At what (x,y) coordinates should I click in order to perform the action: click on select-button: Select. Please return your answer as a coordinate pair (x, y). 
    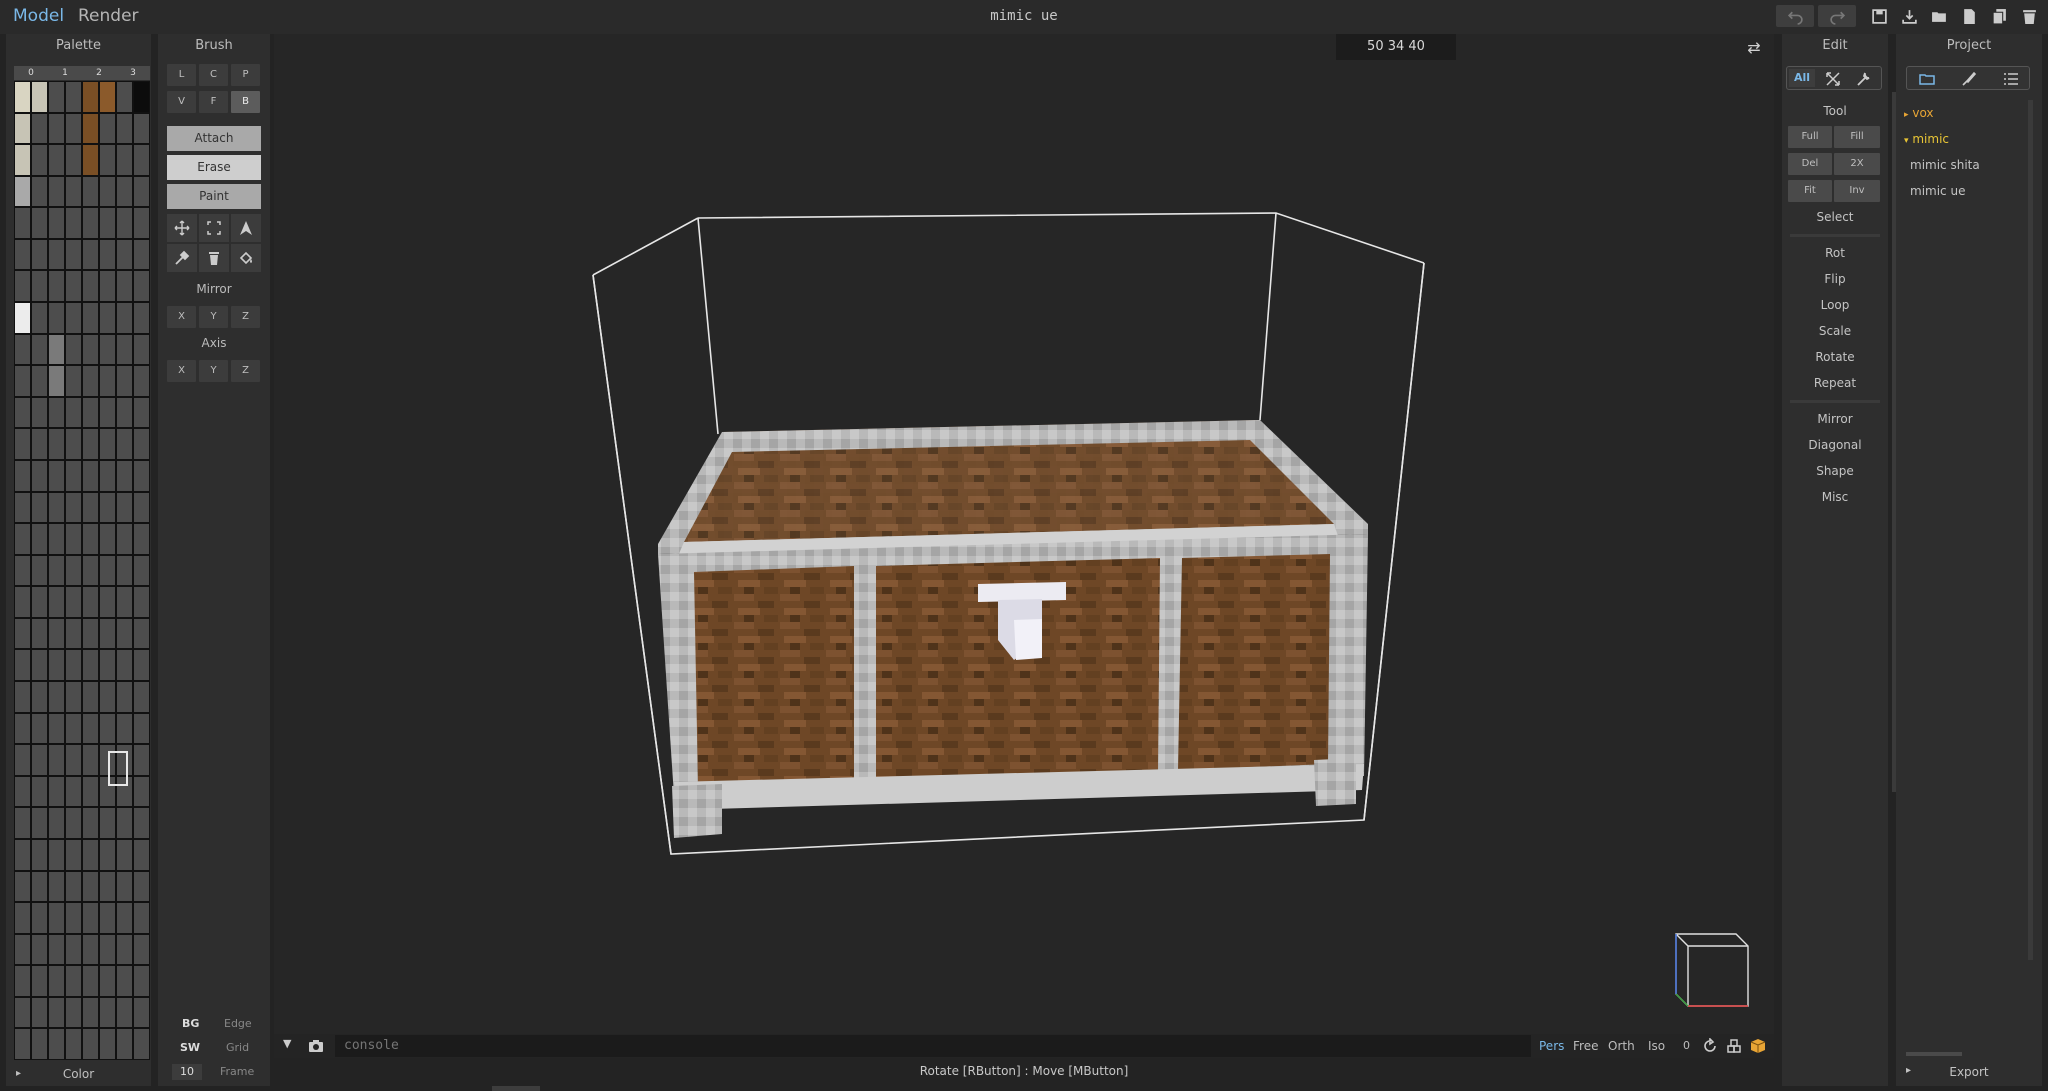
    Looking at the image, I should click on (1835, 217).